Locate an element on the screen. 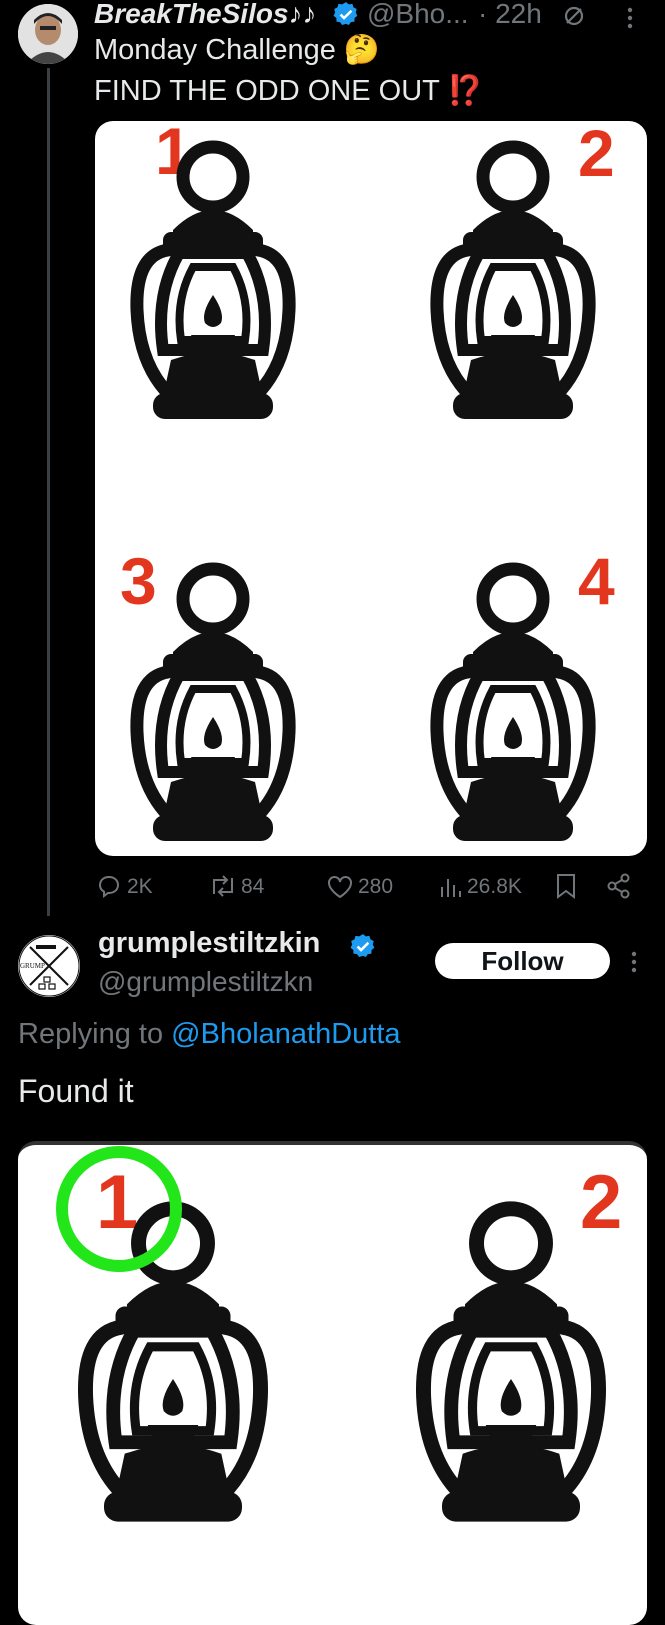 This screenshot has width=665, height=1625. post-time: · 22h is located at coordinates (510, 15).